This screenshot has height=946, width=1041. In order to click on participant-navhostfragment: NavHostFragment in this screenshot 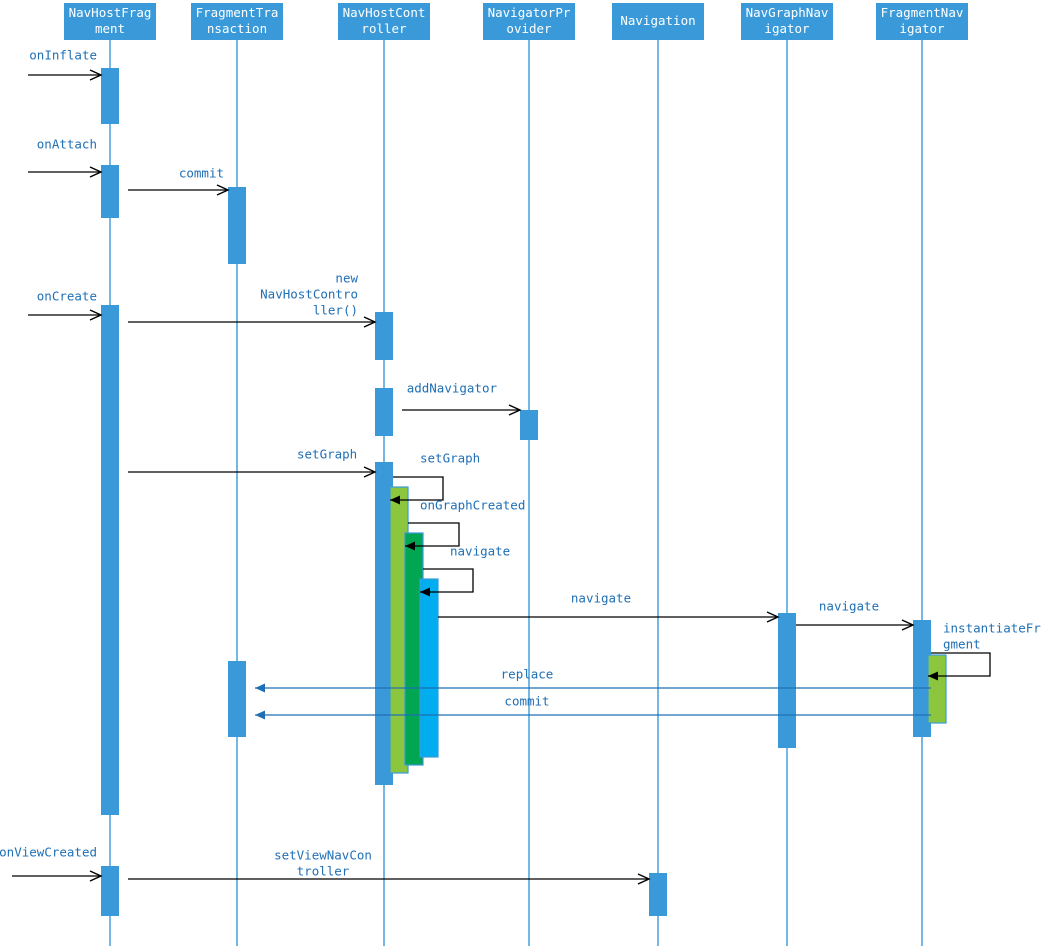, I will do `click(110, 21)`.